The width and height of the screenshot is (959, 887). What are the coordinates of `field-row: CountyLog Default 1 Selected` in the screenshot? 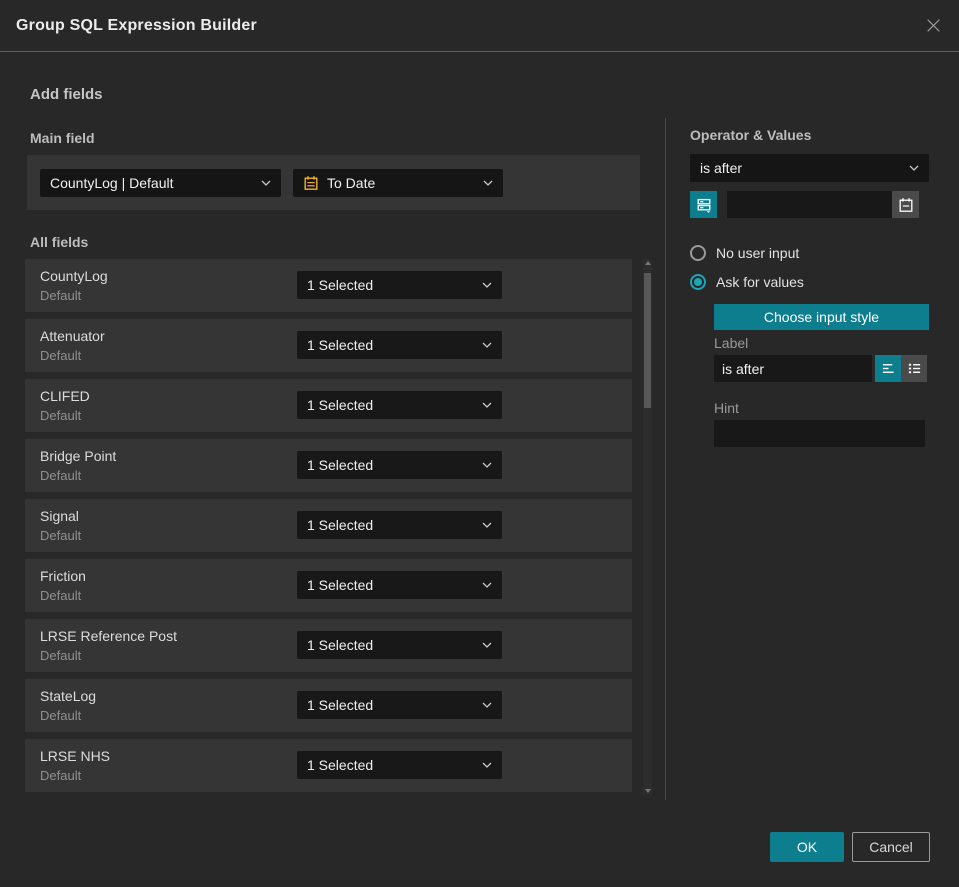 It's located at (328, 285).